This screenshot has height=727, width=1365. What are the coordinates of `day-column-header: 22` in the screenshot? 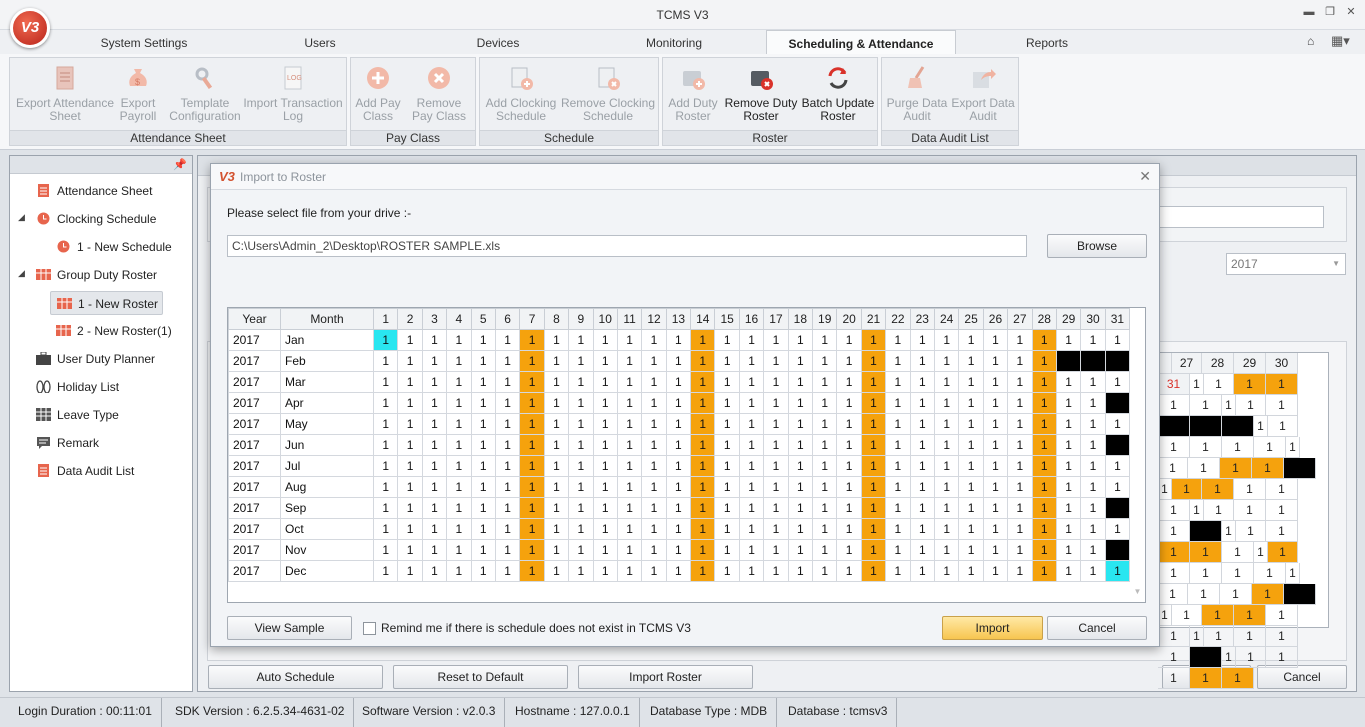 It's located at (898, 319).